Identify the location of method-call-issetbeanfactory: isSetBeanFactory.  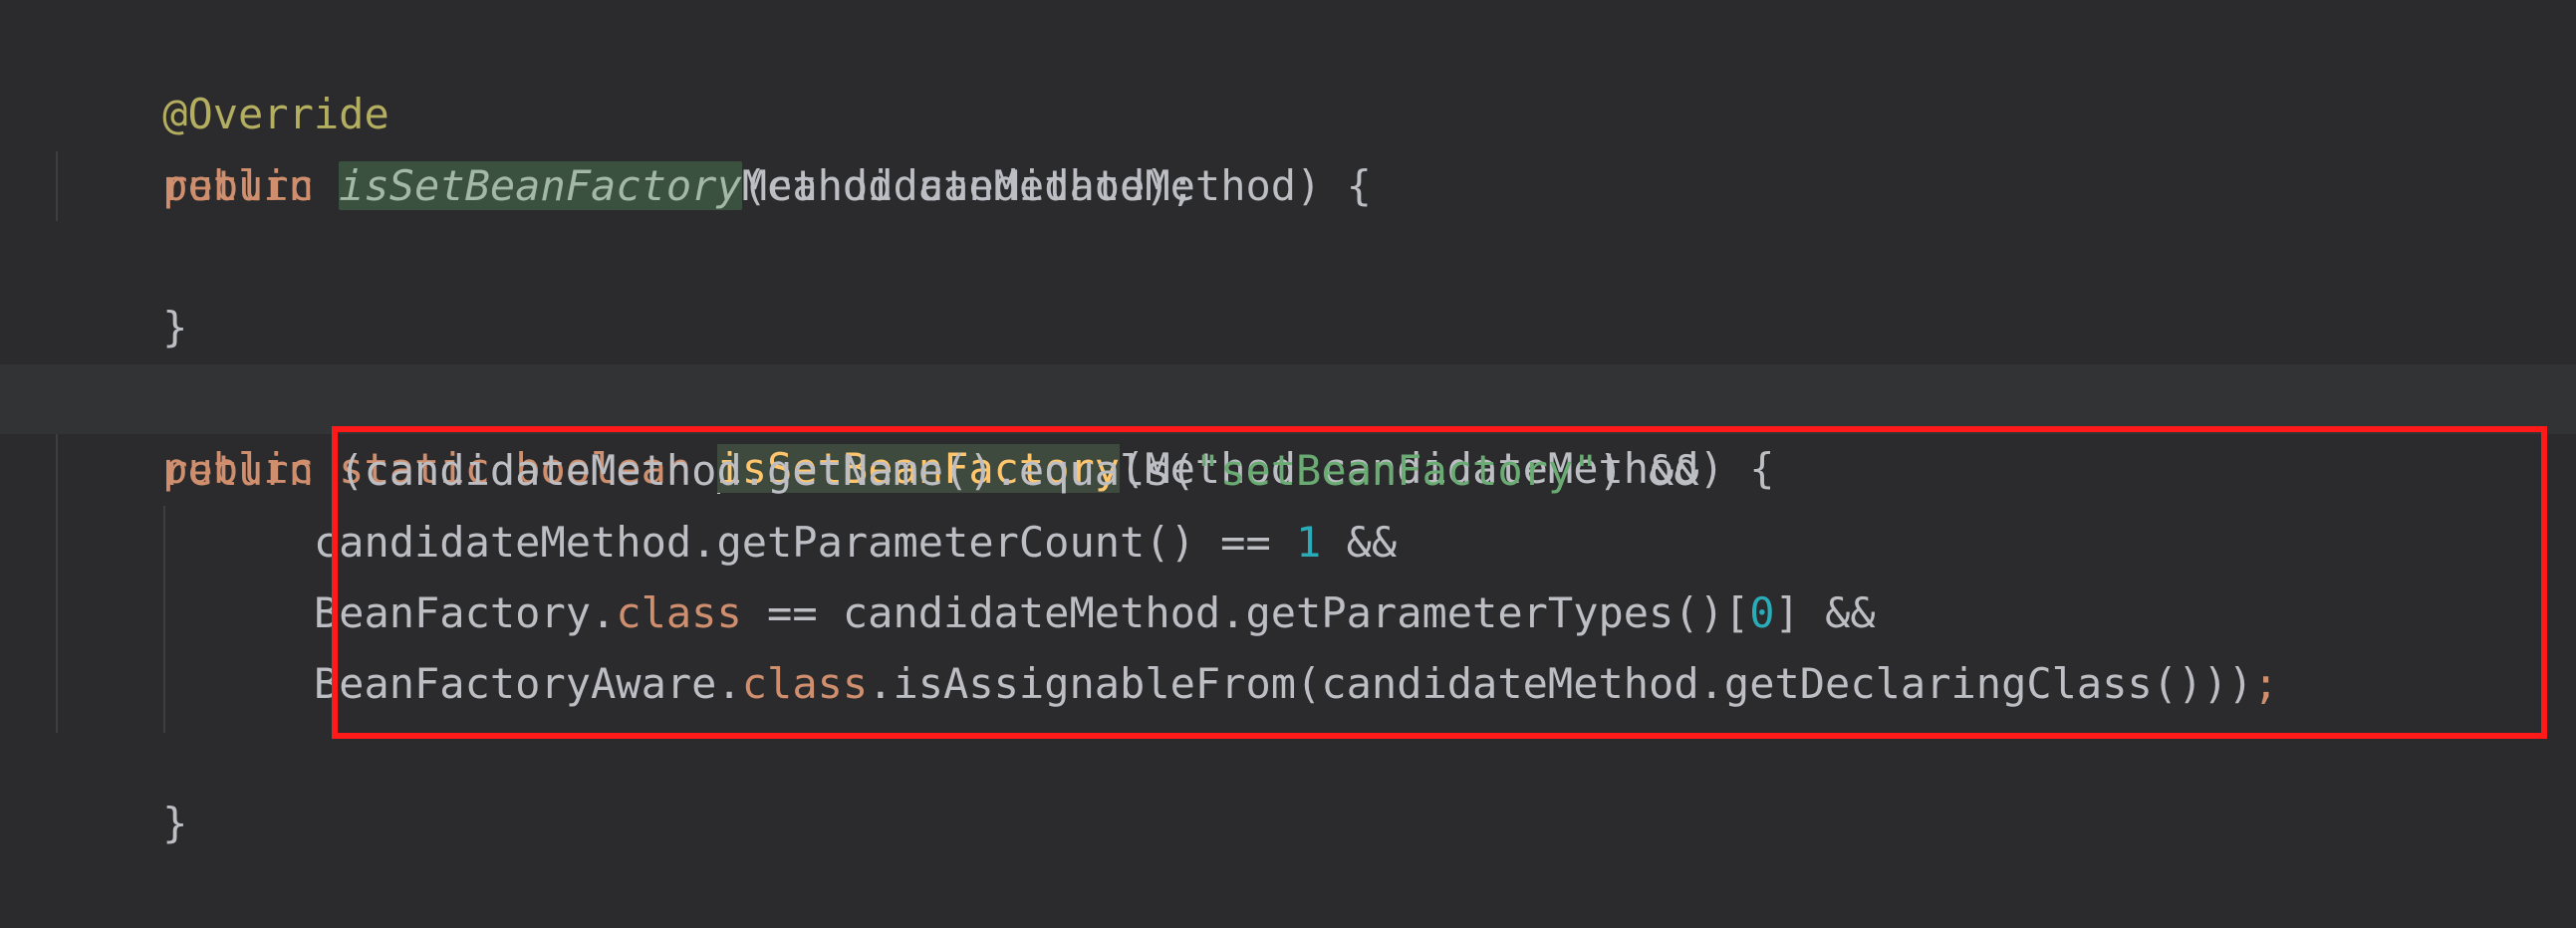
(540, 186).